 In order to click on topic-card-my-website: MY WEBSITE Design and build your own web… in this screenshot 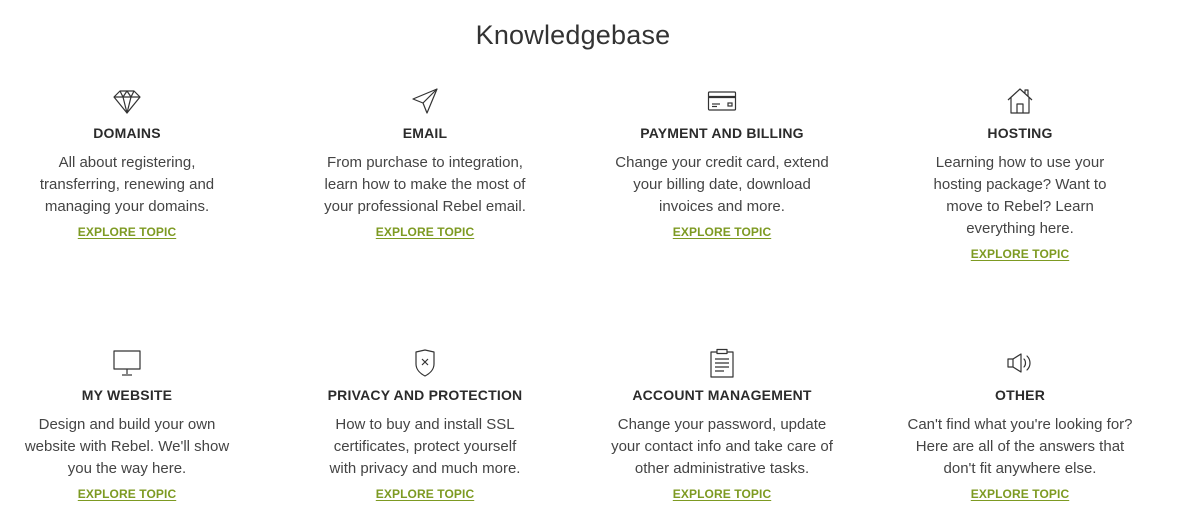, I will do `click(127, 425)`.